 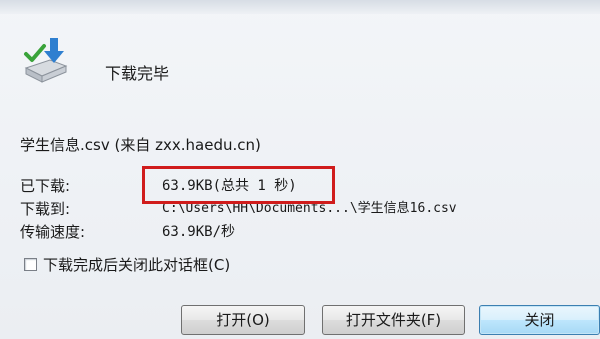 I want to click on file-name: 学生信息.csv, so click(x=65, y=145).